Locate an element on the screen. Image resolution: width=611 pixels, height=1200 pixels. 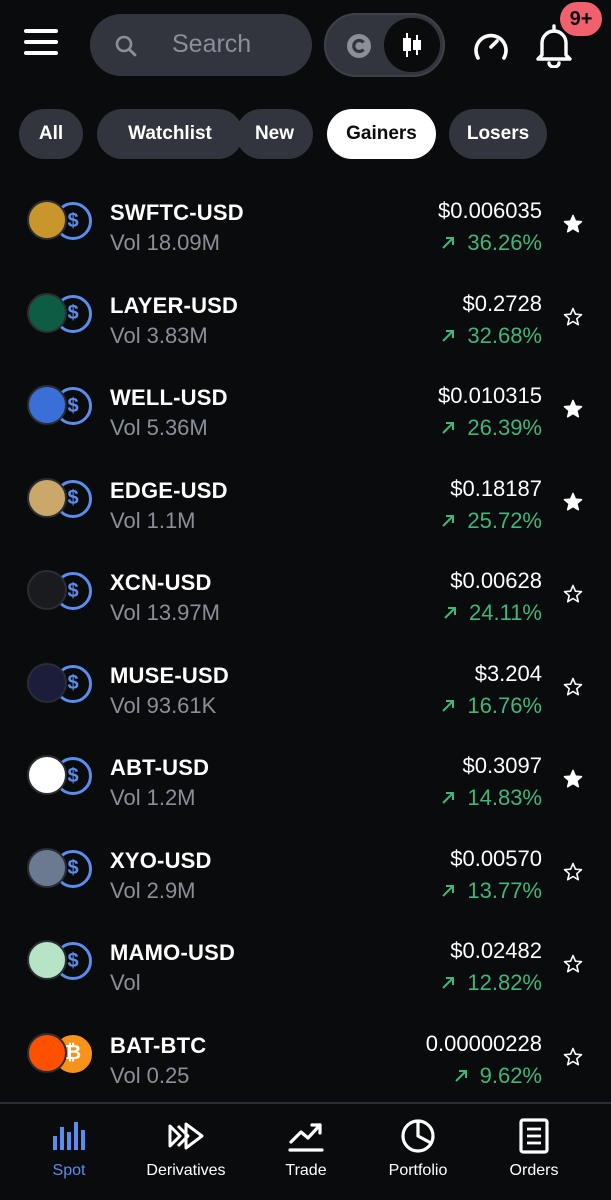
coin-c-icon is located at coordinates (359, 46).